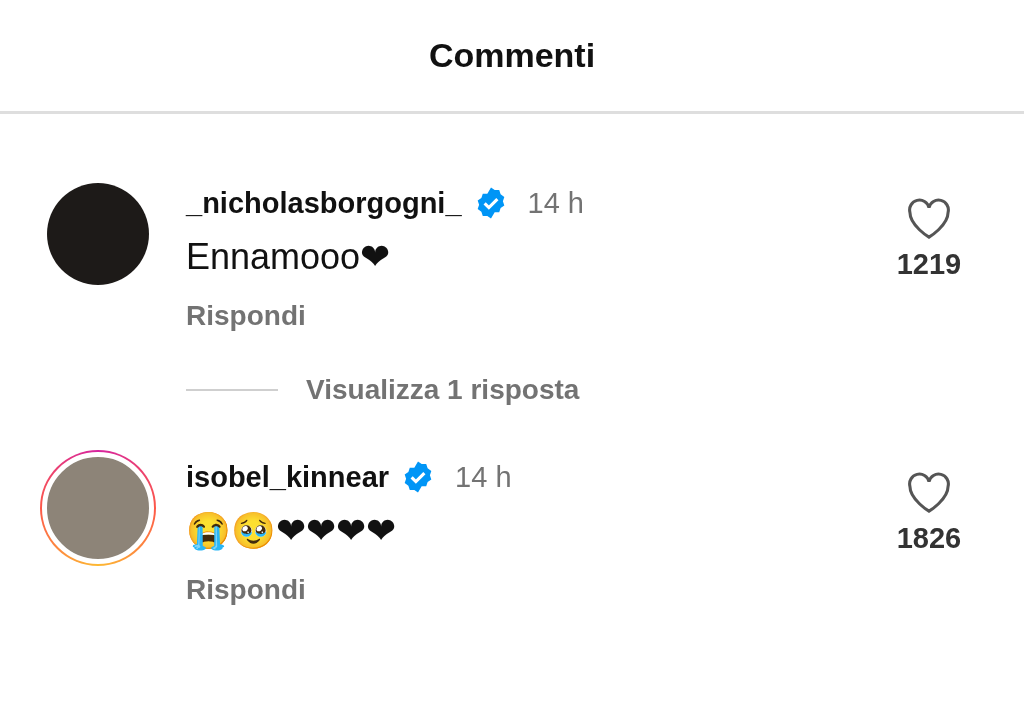  What do you see at coordinates (291, 531) in the screenshot?
I see `comment-text: 😭🥹❤❤❤❤` at bounding box center [291, 531].